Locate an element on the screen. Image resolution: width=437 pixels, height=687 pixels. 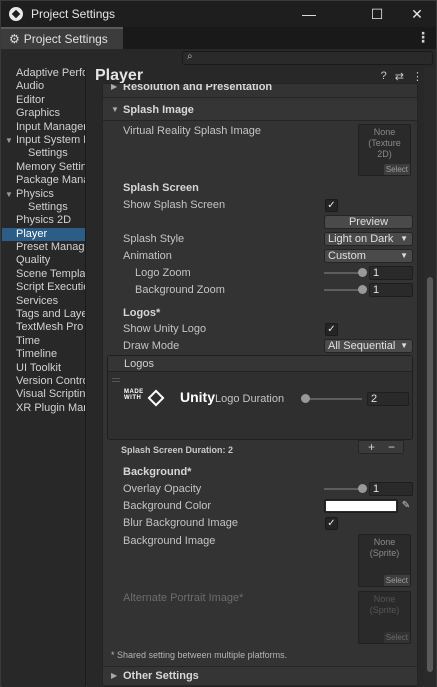
bg-image-label: Background Image is located at coordinates (169, 541).